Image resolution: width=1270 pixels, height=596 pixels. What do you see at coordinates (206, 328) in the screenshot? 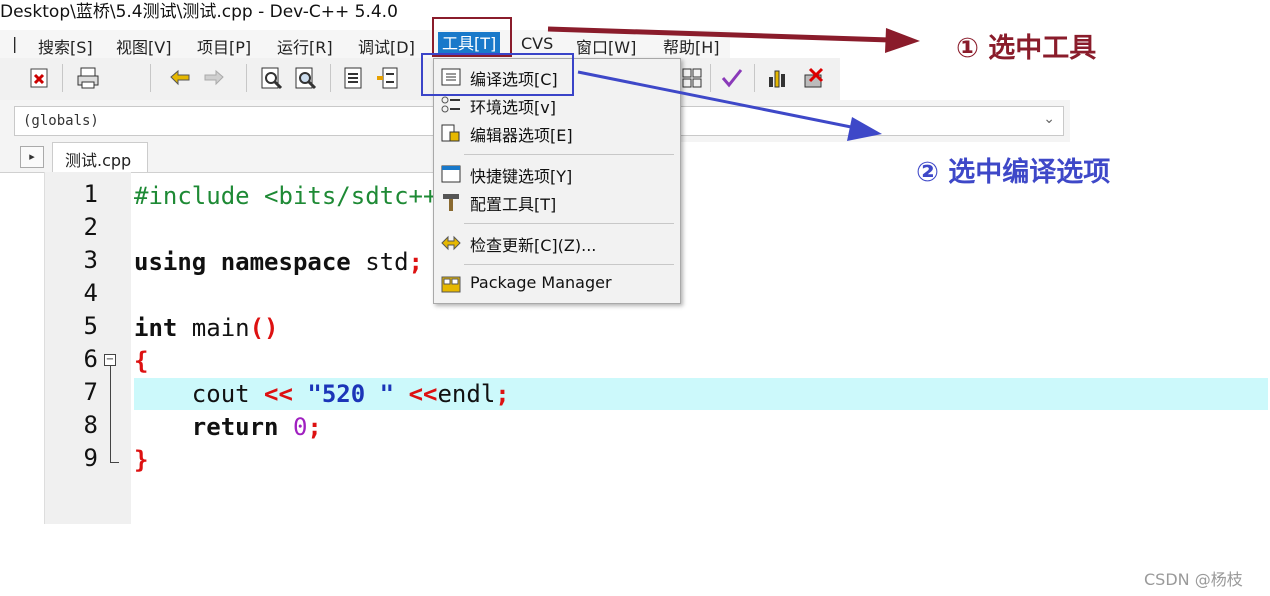
I see `code-line-5: int main()` at bounding box center [206, 328].